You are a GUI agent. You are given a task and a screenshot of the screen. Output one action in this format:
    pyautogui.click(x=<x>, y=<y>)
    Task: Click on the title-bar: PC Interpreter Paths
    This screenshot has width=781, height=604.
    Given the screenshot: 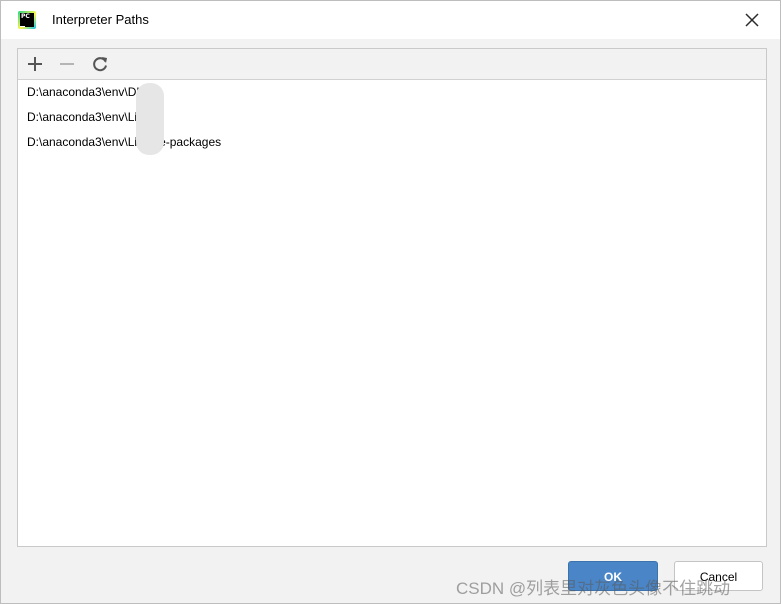 What is the action you would take?
    pyautogui.click(x=390, y=20)
    